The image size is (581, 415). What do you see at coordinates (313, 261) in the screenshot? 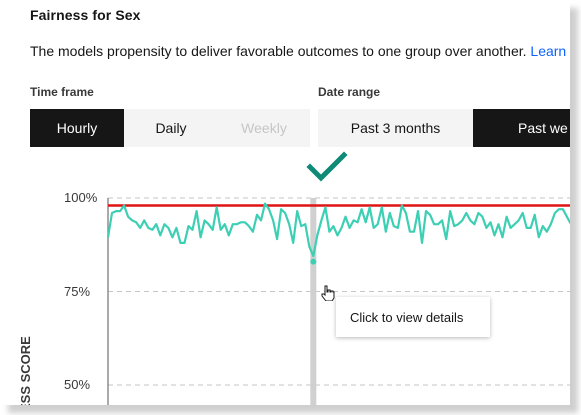
I see `highlight-point` at bounding box center [313, 261].